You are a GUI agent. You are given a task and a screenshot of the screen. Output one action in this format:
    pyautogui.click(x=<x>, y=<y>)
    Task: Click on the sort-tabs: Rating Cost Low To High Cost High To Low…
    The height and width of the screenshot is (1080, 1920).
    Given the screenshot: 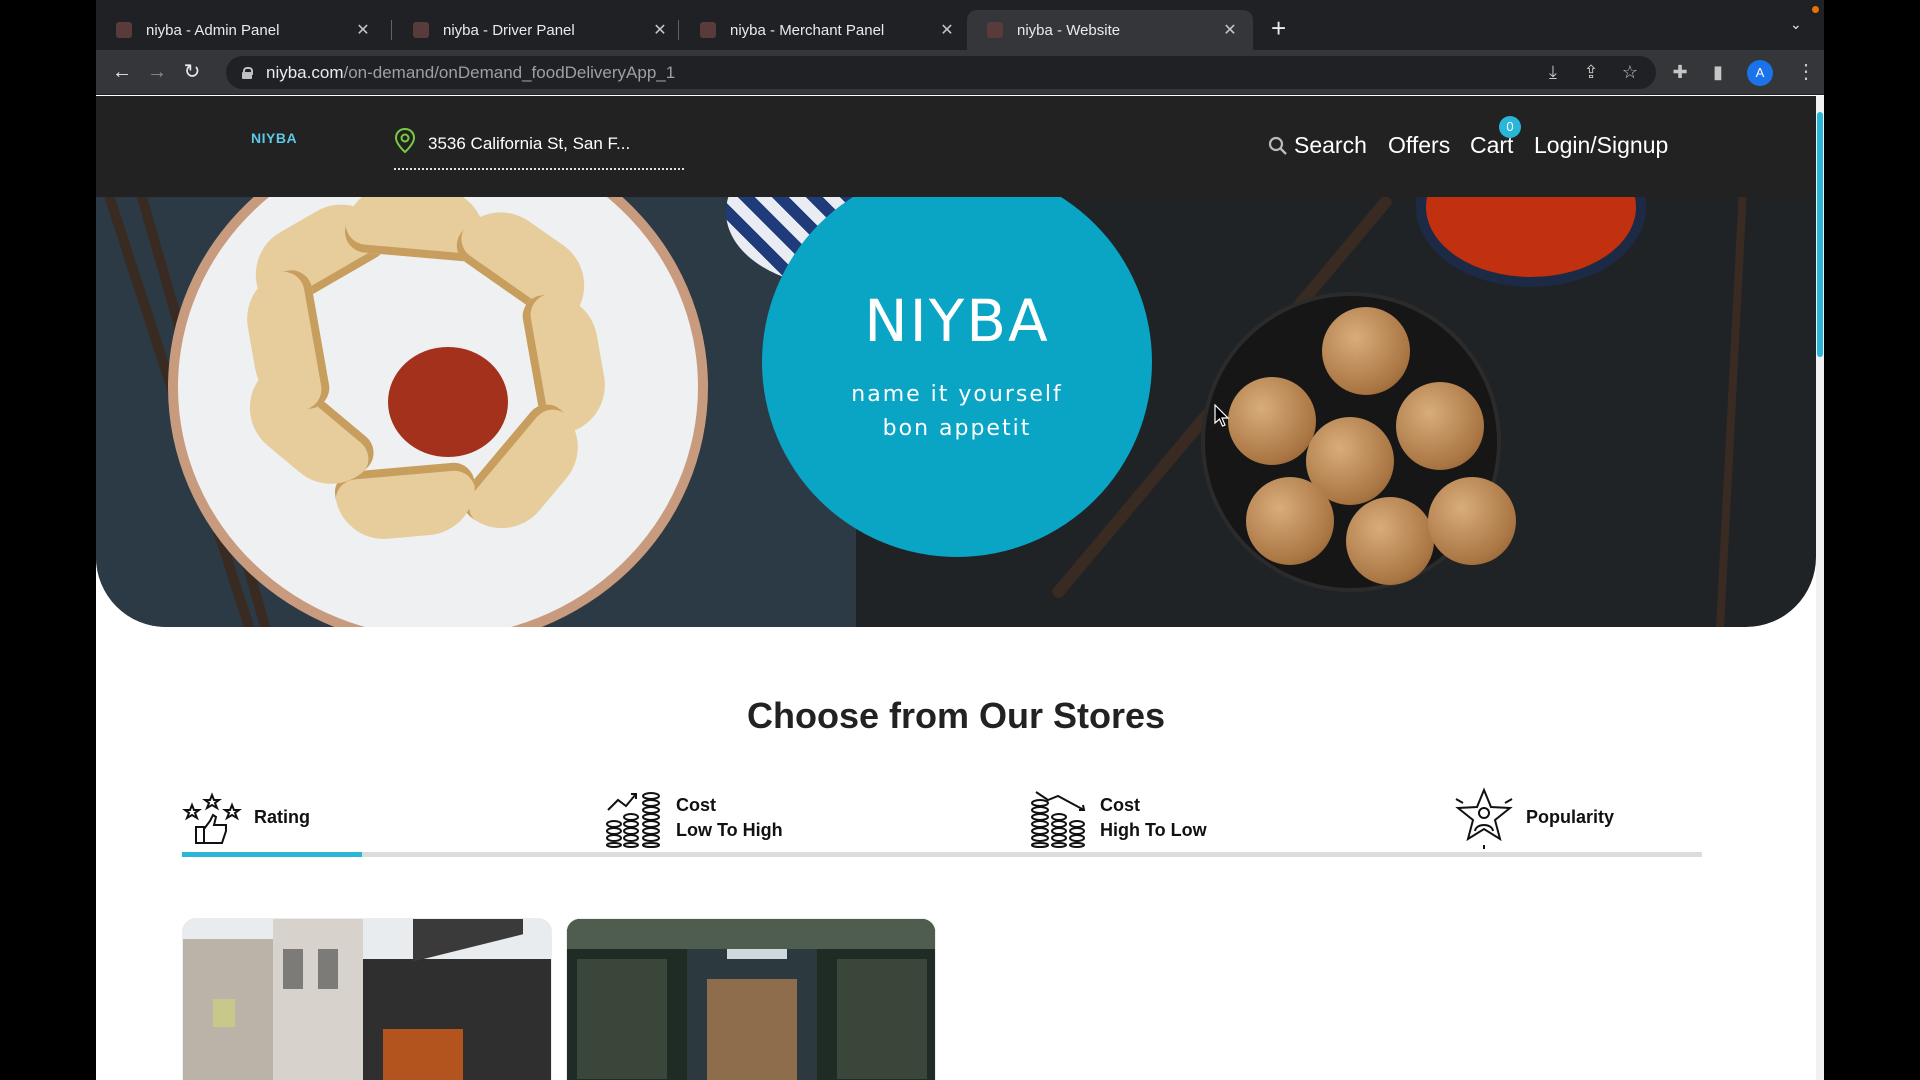 What is the action you would take?
    pyautogui.click(x=942, y=822)
    